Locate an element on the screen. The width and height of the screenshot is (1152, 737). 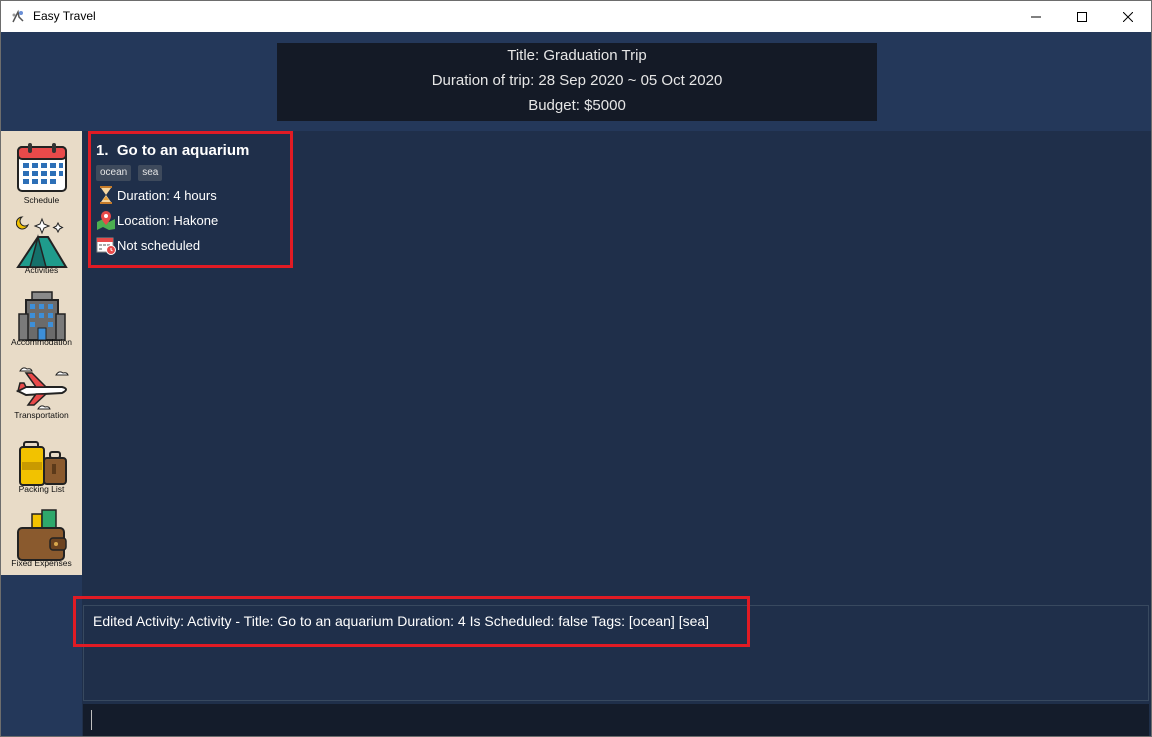
sidebar-item-accommodation: Accommodation is located at coordinates (41, 318).